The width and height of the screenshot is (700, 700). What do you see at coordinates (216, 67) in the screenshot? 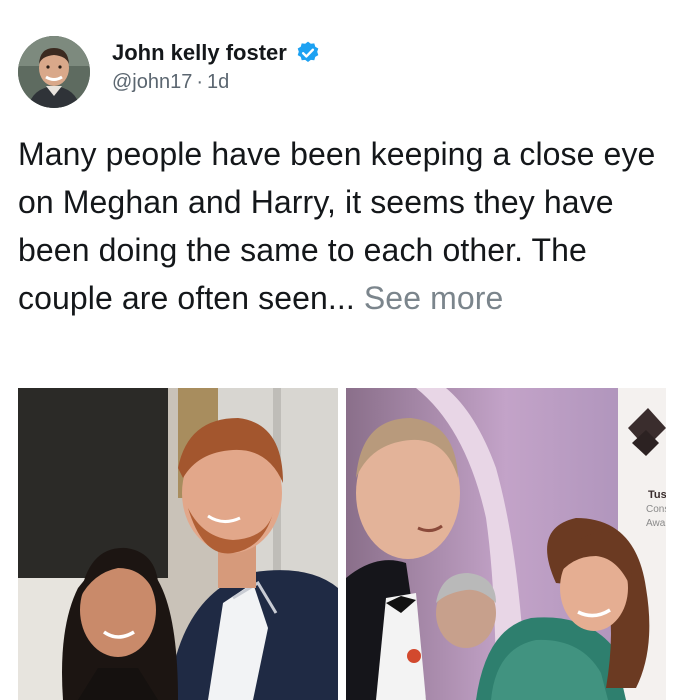
I see `author-info: John kelly foster @john17 · 1d` at bounding box center [216, 67].